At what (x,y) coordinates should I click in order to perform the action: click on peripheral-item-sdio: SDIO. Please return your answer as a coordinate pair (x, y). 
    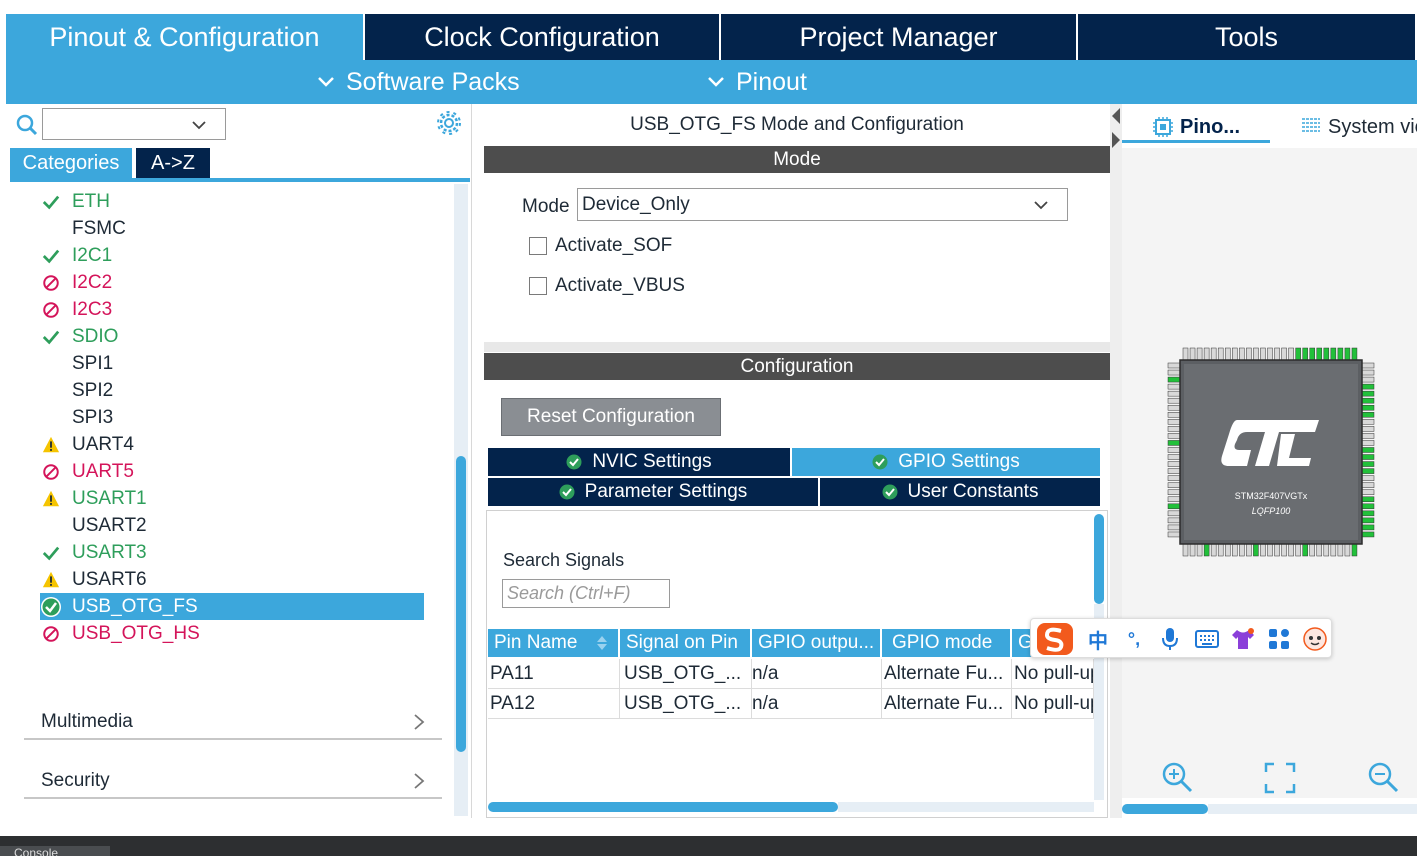
    Looking at the image, I should click on (232, 336).